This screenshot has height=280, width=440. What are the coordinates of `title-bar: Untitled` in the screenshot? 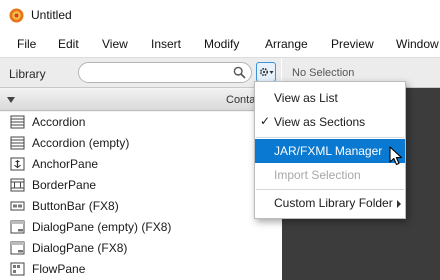 It's located at (220, 15).